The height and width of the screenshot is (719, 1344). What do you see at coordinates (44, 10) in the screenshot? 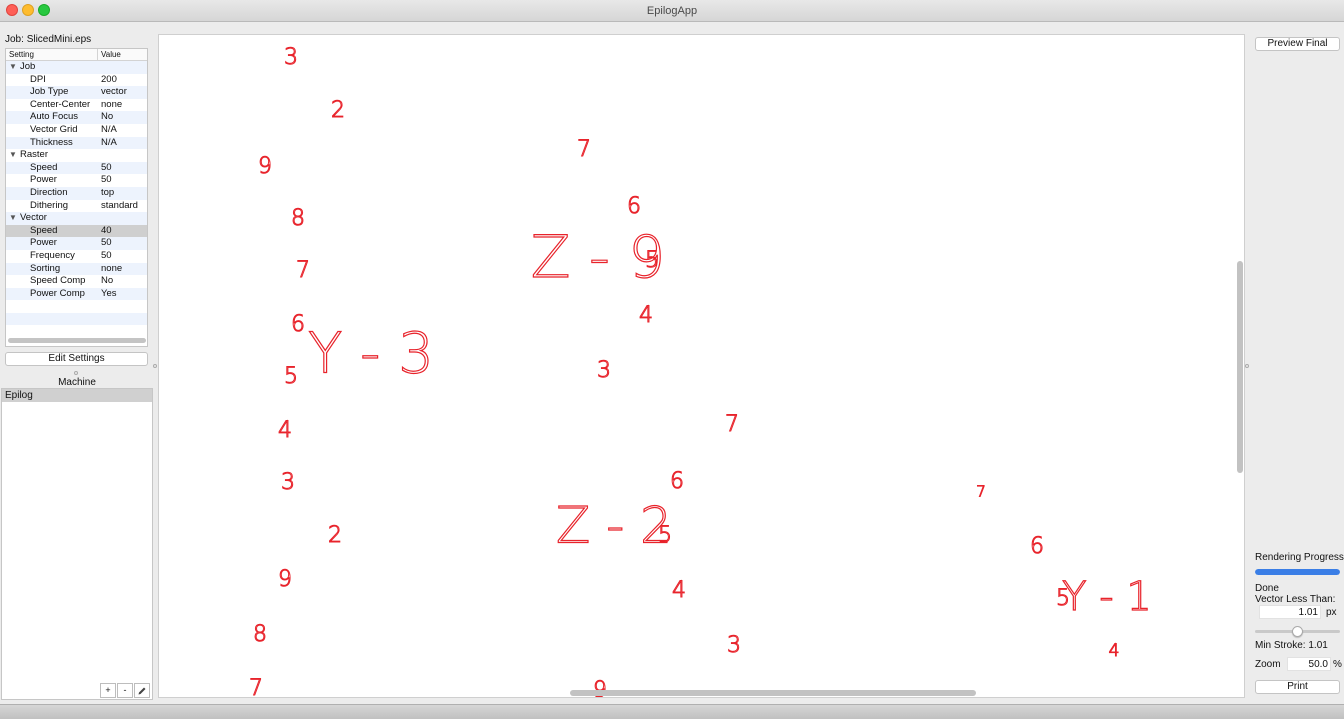
I see `zoom-window-button` at bounding box center [44, 10].